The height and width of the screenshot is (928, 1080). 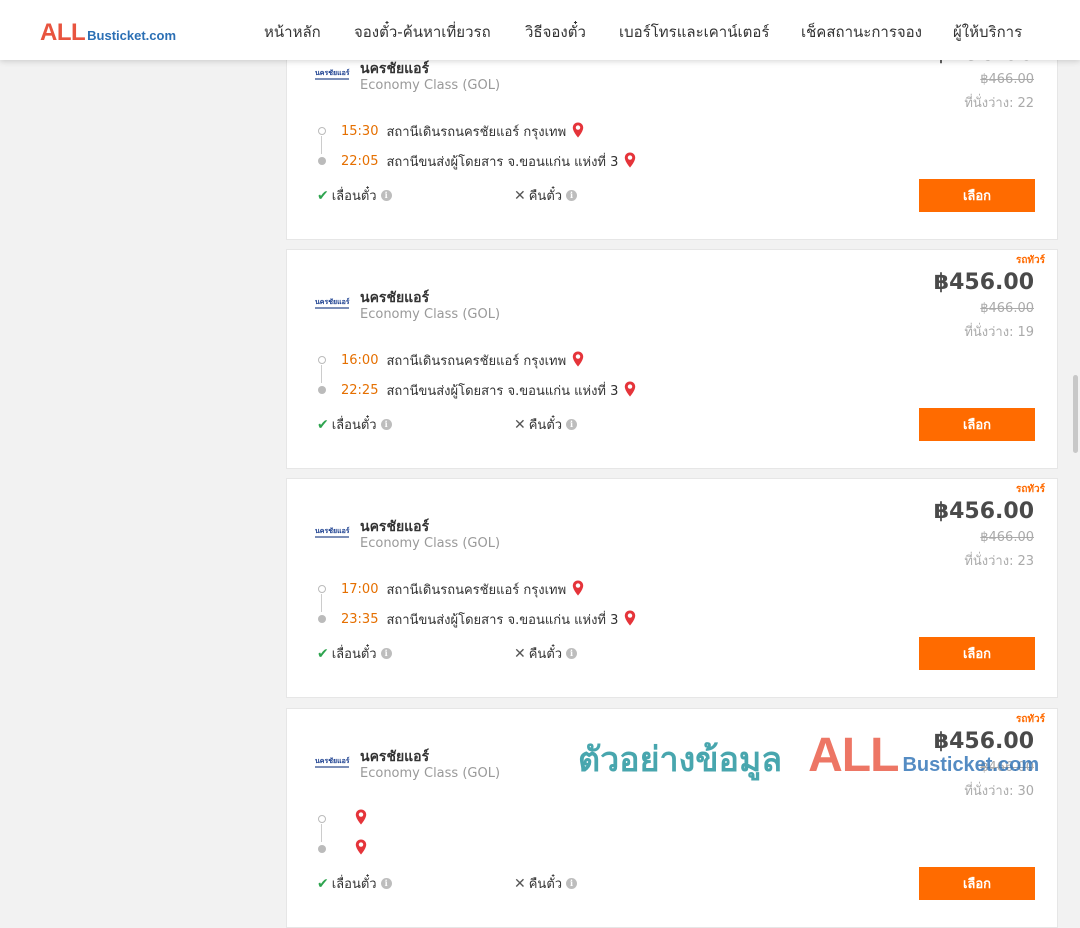 What do you see at coordinates (462, 131) in the screenshot?
I see `depart-stop: 15:30 สถานีเดินรถนครชัยแอร์ กรุงเทพ` at bounding box center [462, 131].